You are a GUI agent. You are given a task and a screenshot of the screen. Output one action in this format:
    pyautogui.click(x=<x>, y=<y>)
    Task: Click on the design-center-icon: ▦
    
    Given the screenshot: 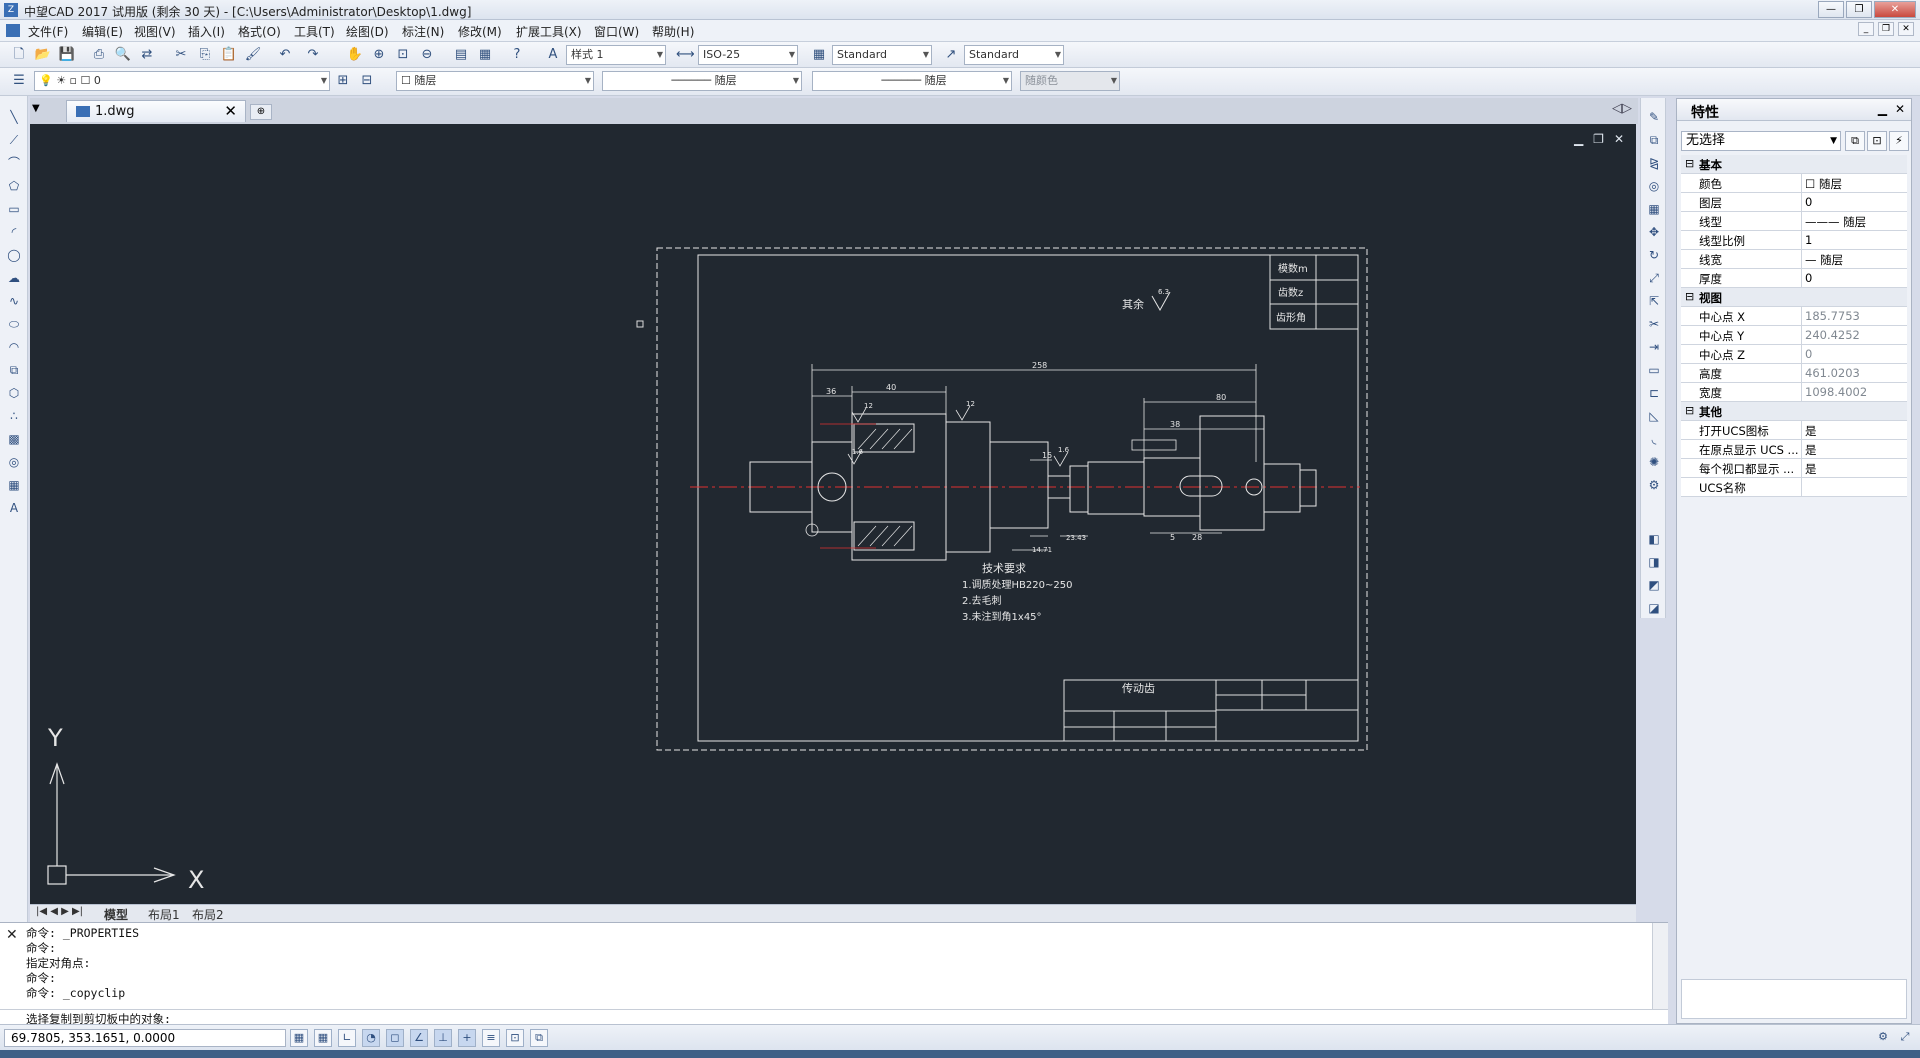 What is the action you would take?
    pyautogui.click(x=485, y=55)
    